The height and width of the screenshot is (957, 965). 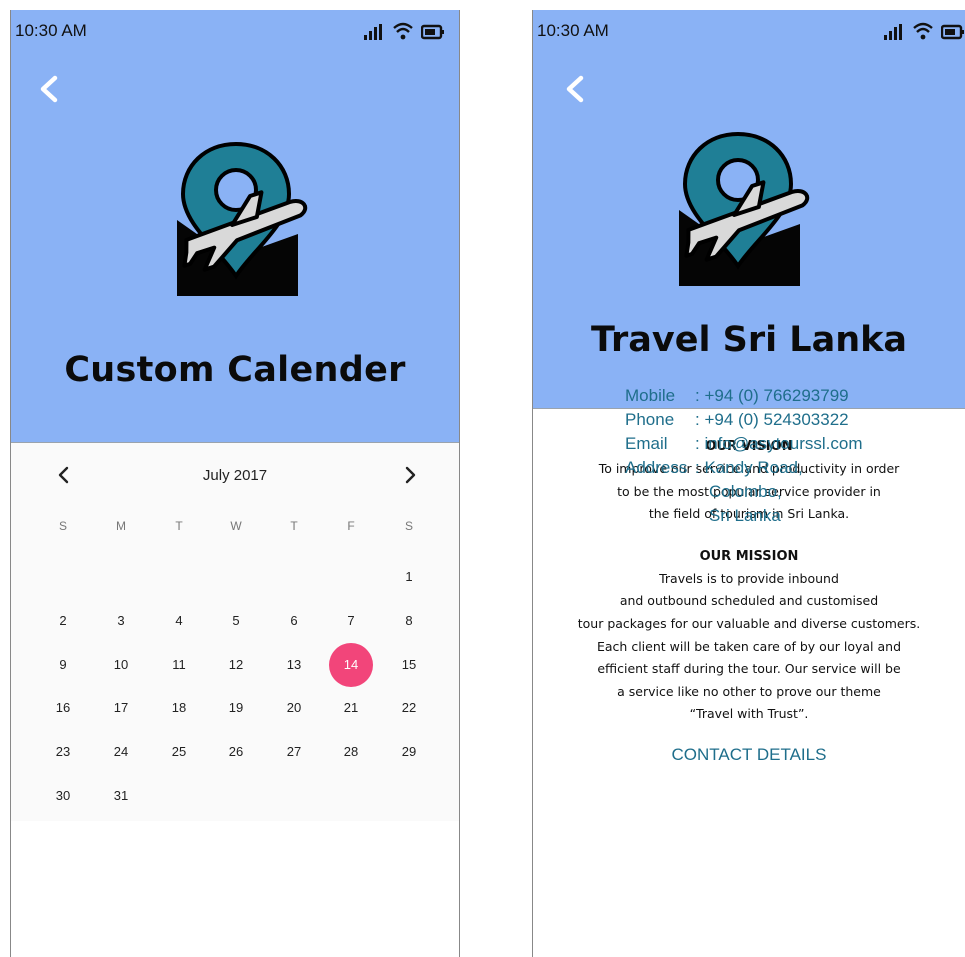 I want to click on calendar-day: 2, so click(x=63, y=621).